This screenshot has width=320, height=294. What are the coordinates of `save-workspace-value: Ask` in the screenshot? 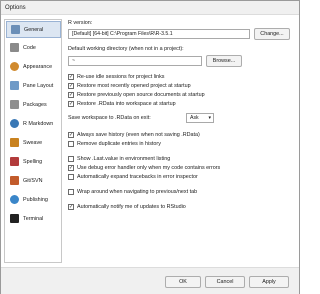 It's located at (194, 118).